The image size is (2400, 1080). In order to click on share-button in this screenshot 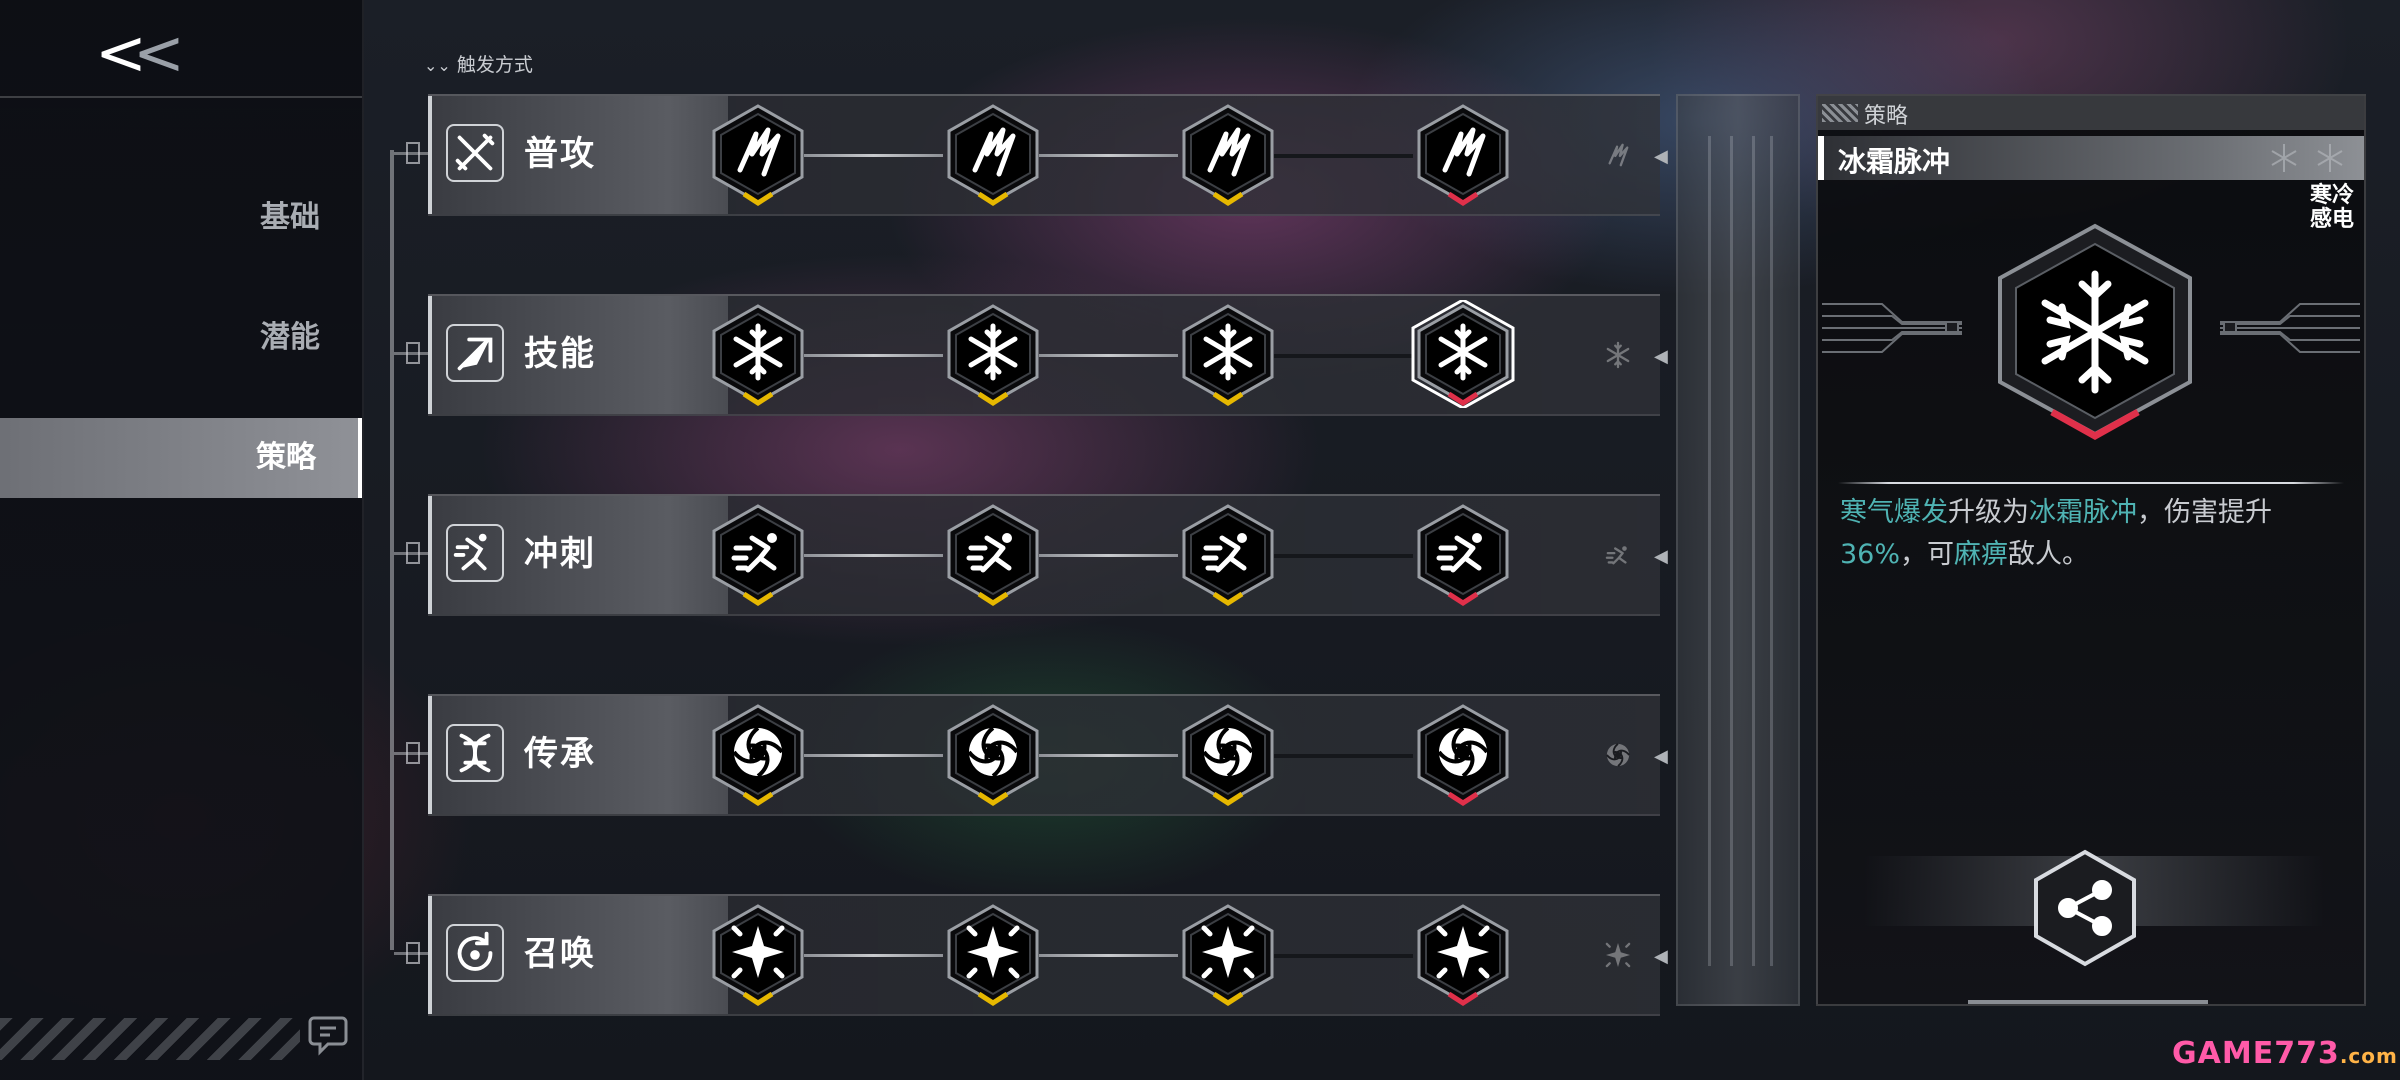, I will do `click(2085, 908)`.